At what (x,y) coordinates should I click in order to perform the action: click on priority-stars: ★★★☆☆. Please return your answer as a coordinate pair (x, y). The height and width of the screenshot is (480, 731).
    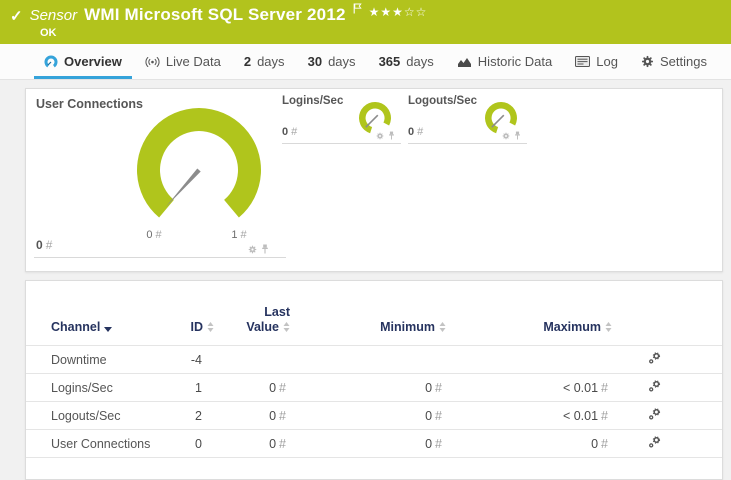
    Looking at the image, I should click on (398, 12).